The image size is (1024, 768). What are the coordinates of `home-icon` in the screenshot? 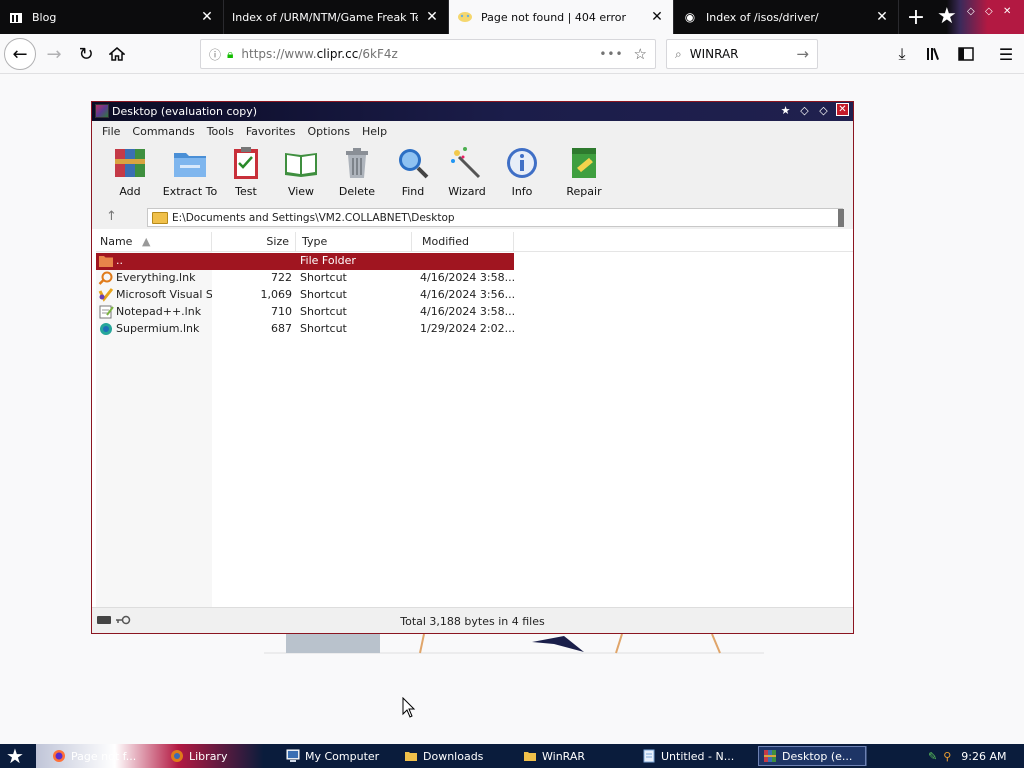 It's located at (117, 54).